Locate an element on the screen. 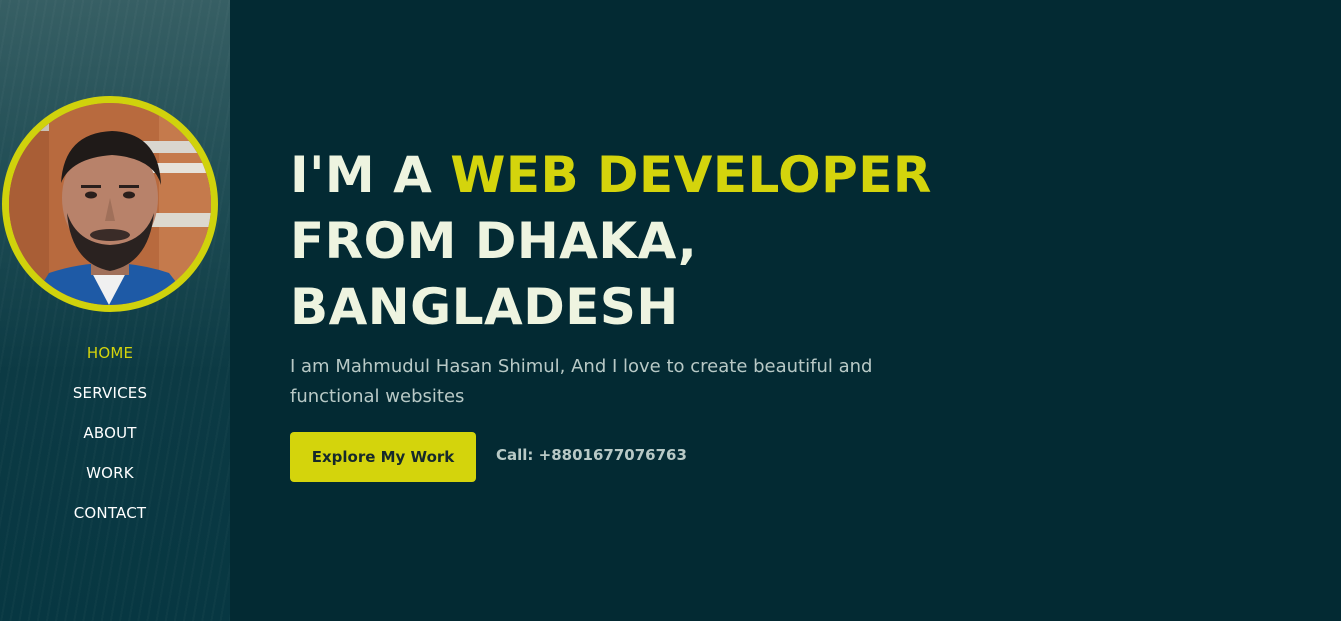 The image size is (1341, 621). avatar is located at coordinates (110, 204).